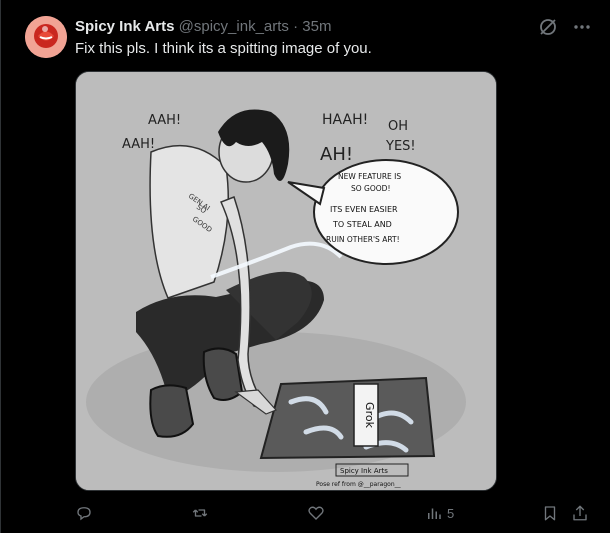 The height and width of the screenshot is (533, 610). I want to click on post-header: Spicy Ink Arts @spicy_ink_arts · 35m, so click(203, 27).